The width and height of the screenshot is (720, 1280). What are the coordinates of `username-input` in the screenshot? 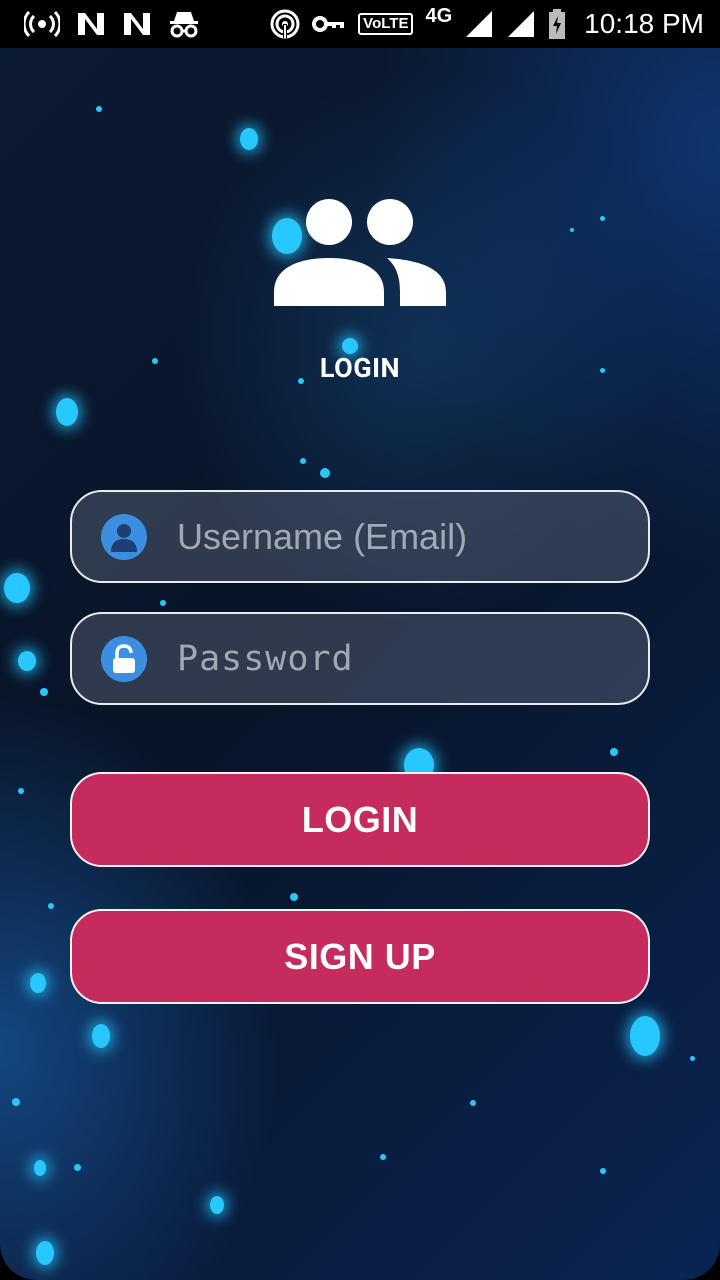 It's located at (397, 536).